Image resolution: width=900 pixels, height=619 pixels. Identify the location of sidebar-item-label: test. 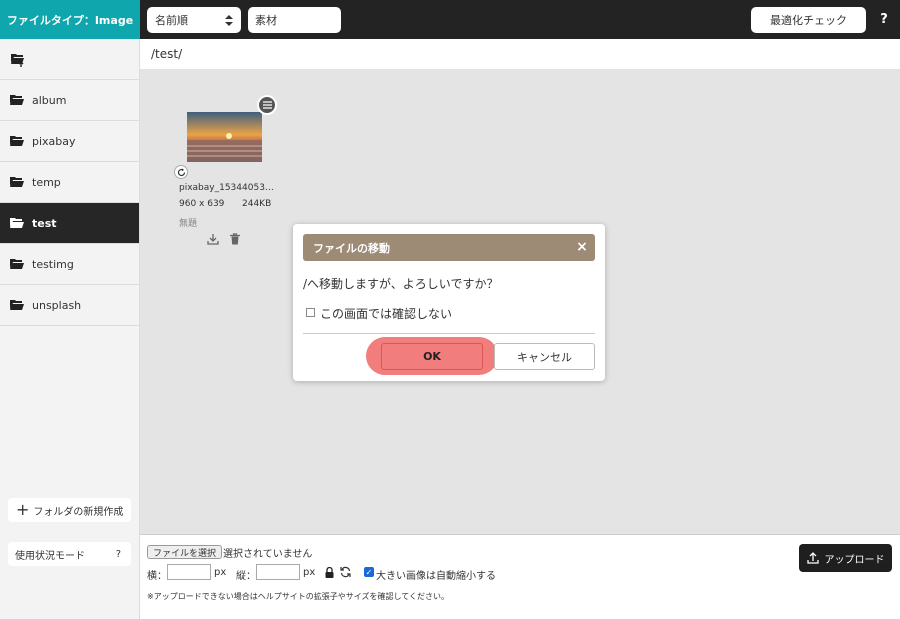
(44, 223).